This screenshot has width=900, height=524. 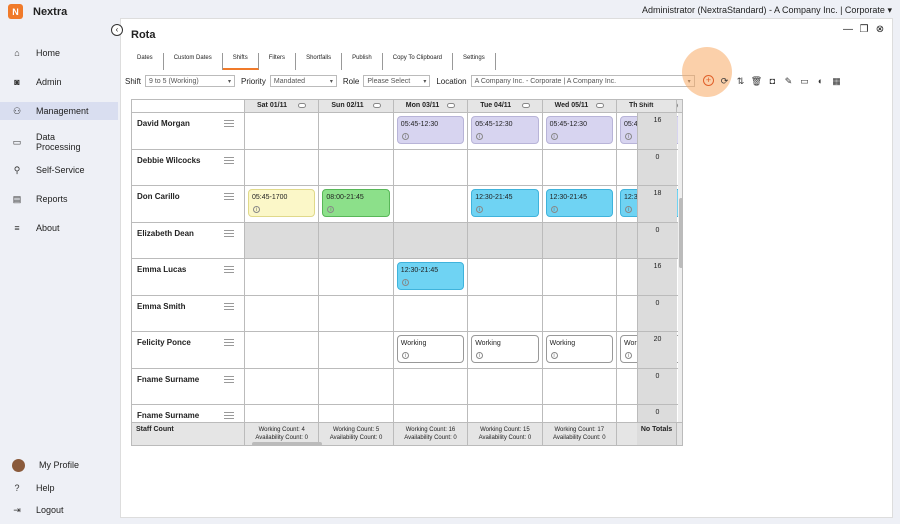 What do you see at coordinates (848, 29) in the screenshot?
I see `minimize-icon: —` at bounding box center [848, 29].